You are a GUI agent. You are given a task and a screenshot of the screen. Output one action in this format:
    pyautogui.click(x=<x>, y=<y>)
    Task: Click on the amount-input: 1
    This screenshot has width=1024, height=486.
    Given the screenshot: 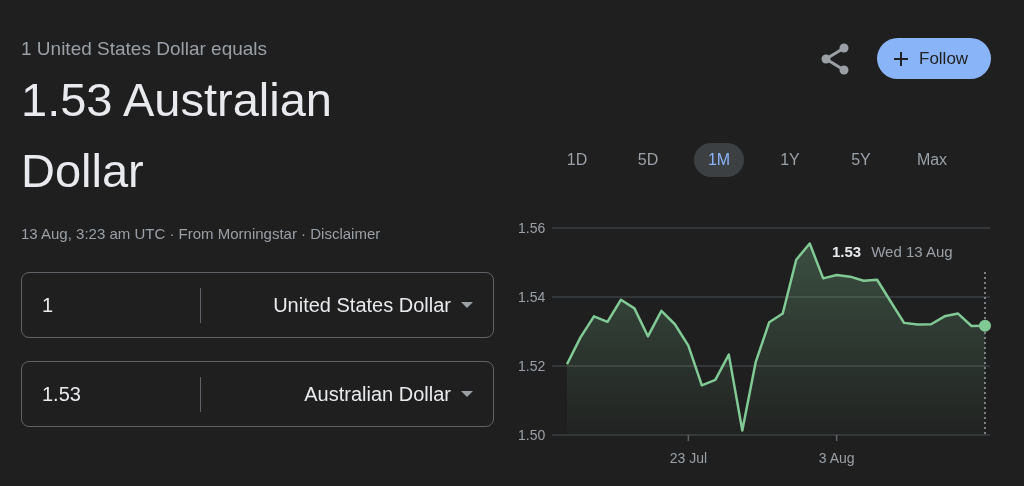 What is the action you would take?
    pyautogui.click(x=111, y=305)
    